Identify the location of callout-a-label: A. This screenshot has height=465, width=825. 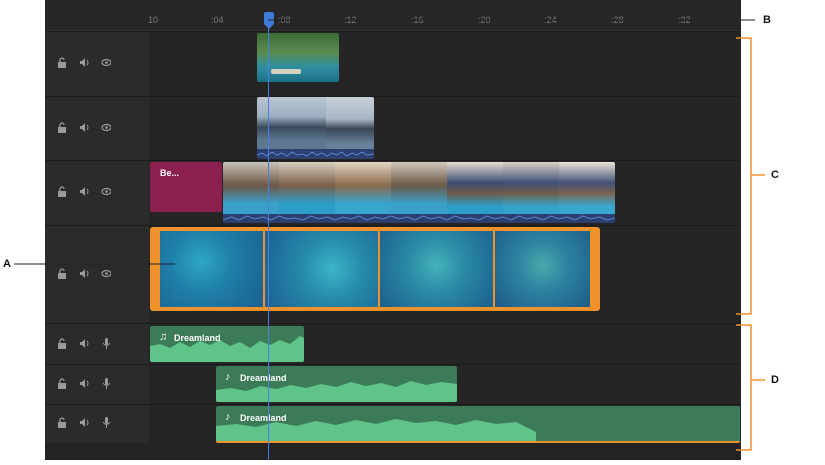
(7, 264).